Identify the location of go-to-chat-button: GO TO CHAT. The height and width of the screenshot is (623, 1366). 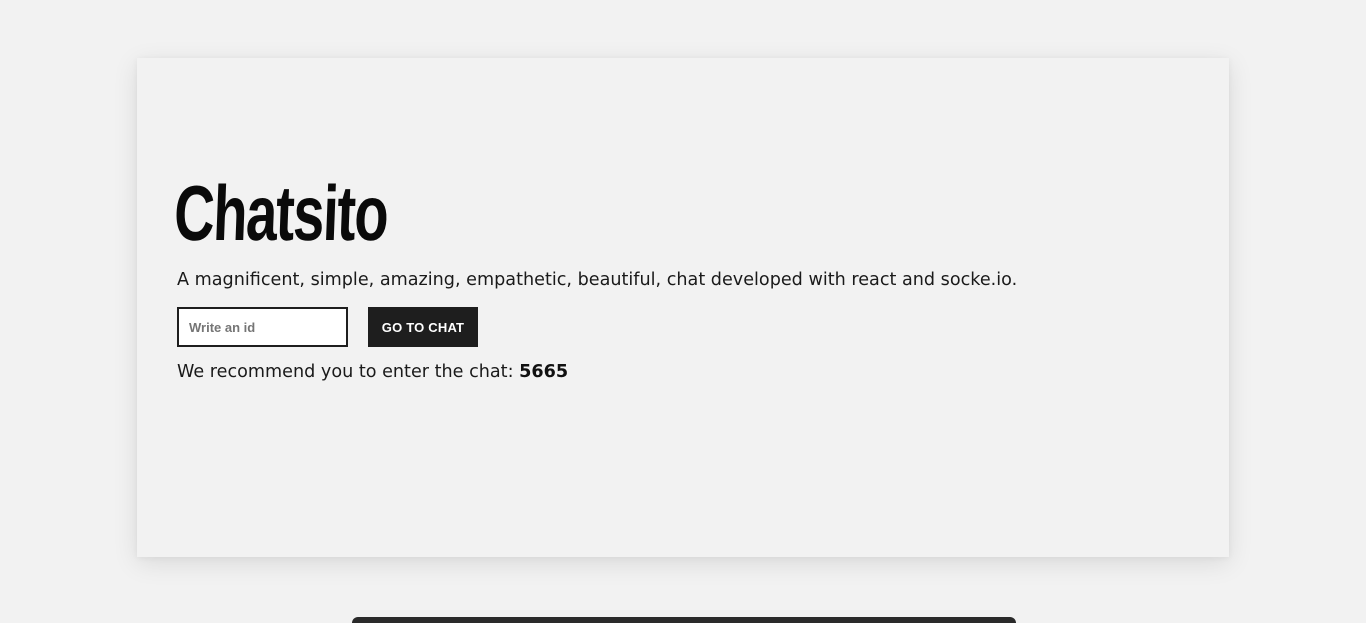
(423, 327).